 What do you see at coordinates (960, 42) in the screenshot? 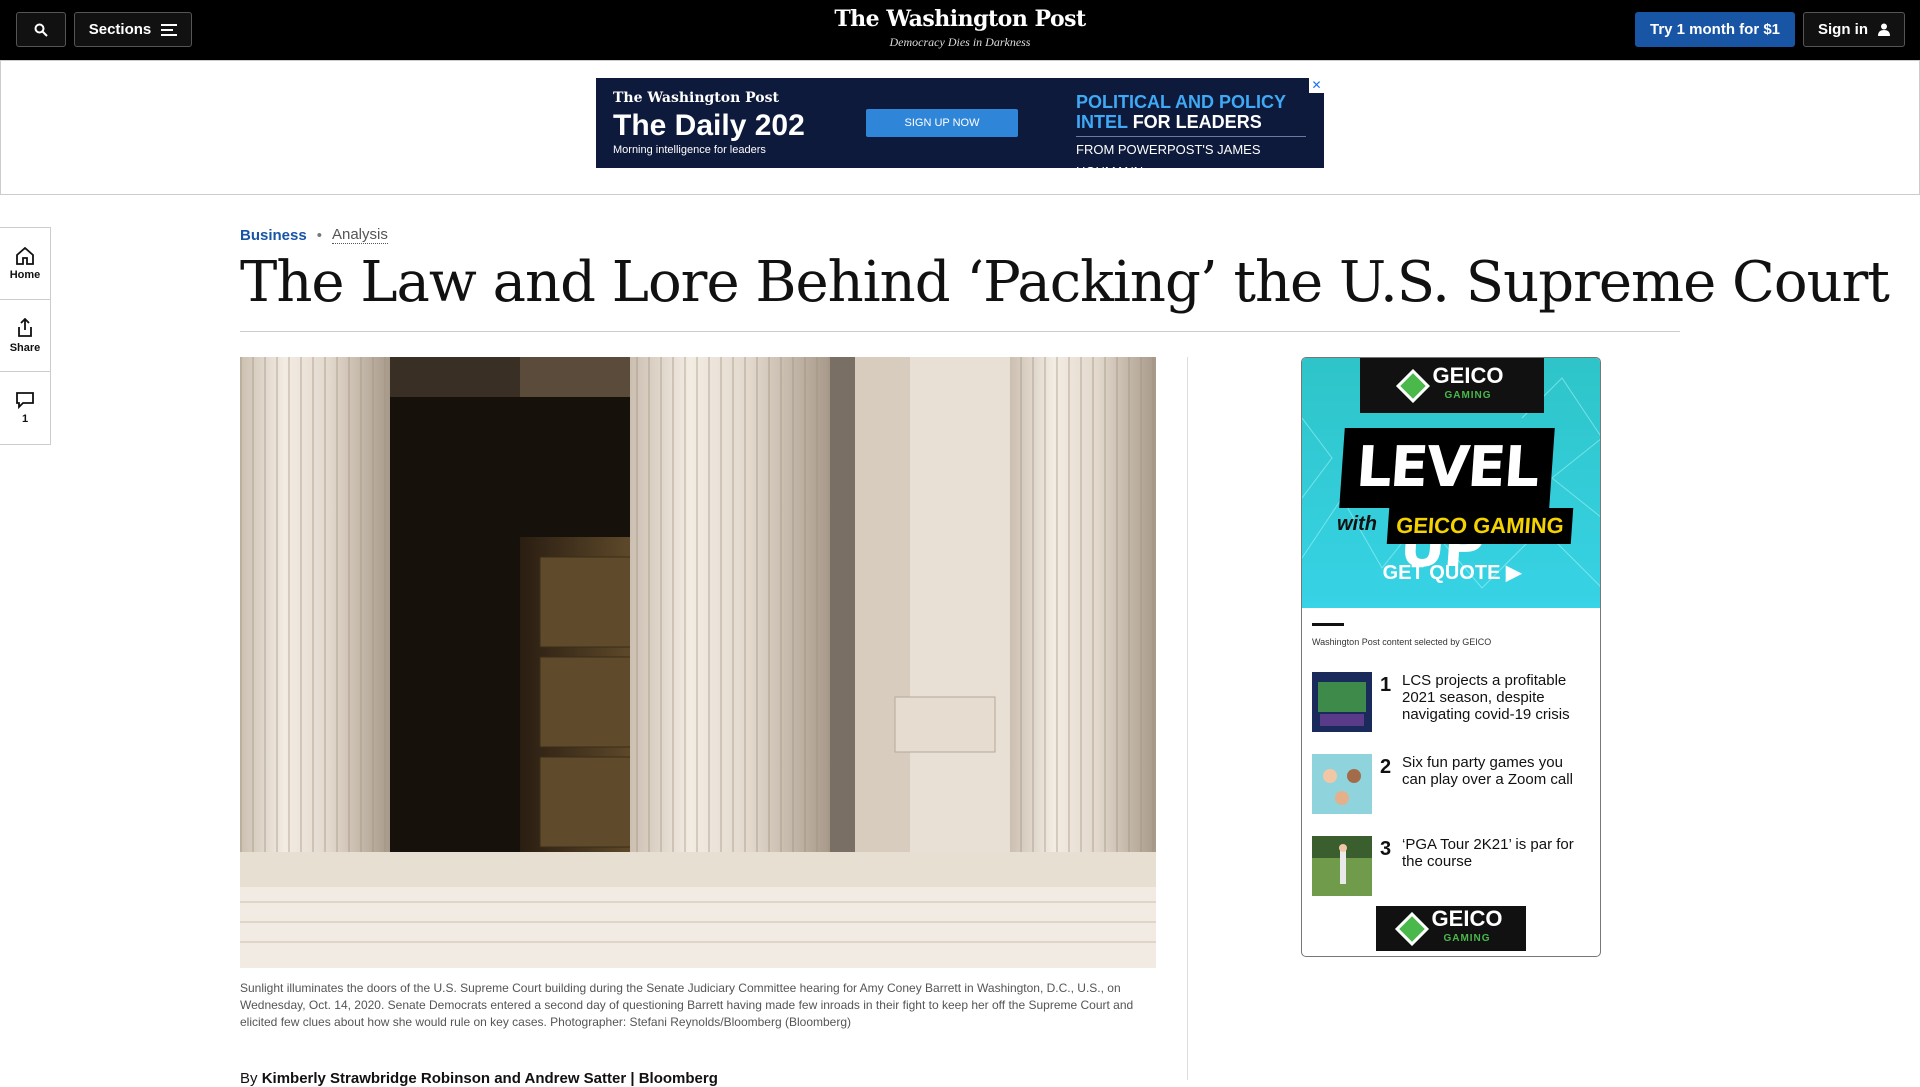
I see `masthead-tagline: Democracy Dies in Darkness` at bounding box center [960, 42].